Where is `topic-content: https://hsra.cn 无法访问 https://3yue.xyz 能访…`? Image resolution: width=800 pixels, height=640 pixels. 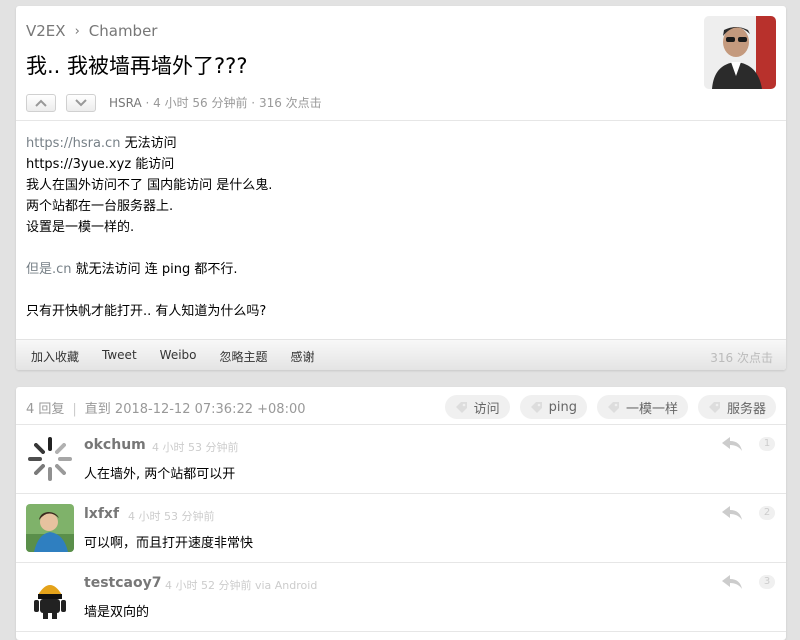
topic-content: https://hsra.cn 无法访问 https://3yue.xyz 能访… is located at coordinates (149, 227).